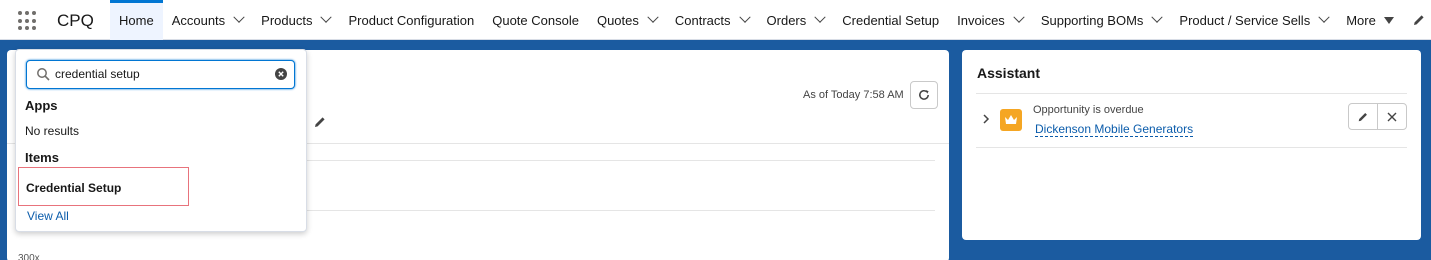  I want to click on tab-label: Home, so click(136, 20).